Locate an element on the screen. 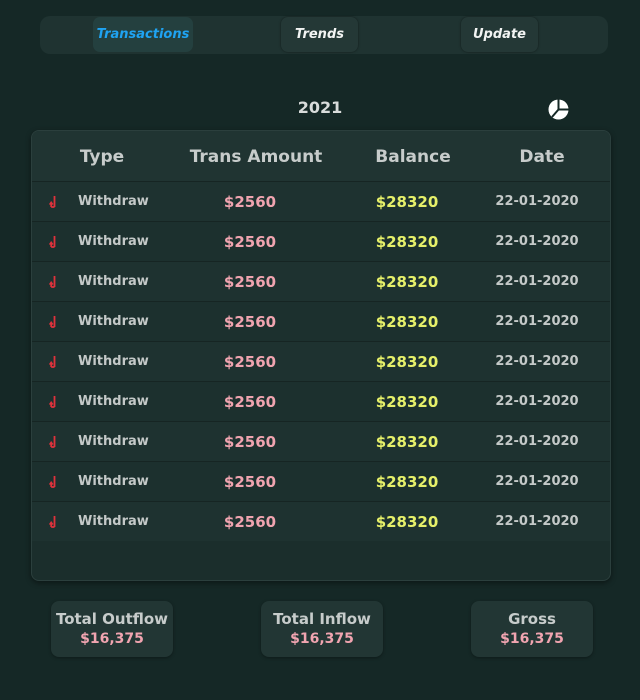 This screenshot has width=640, height=700. gross-label: Gross is located at coordinates (532, 619).